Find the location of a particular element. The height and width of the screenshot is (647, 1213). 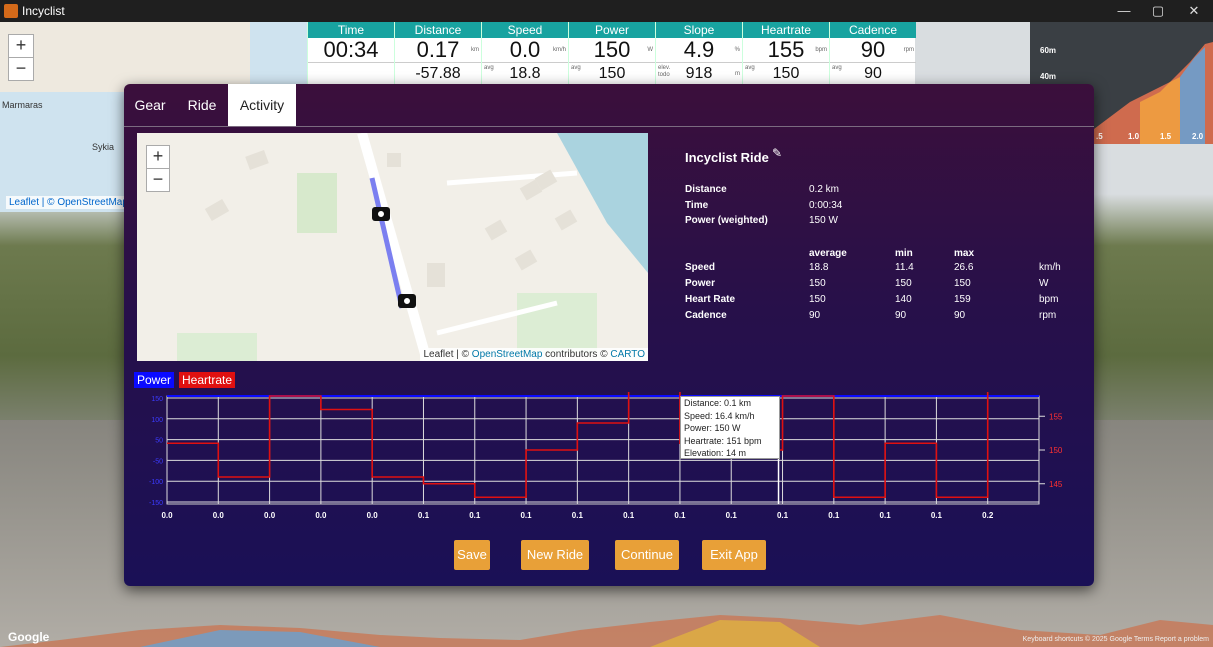

stats-label: Heart Rate is located at coordinates (710, 299).